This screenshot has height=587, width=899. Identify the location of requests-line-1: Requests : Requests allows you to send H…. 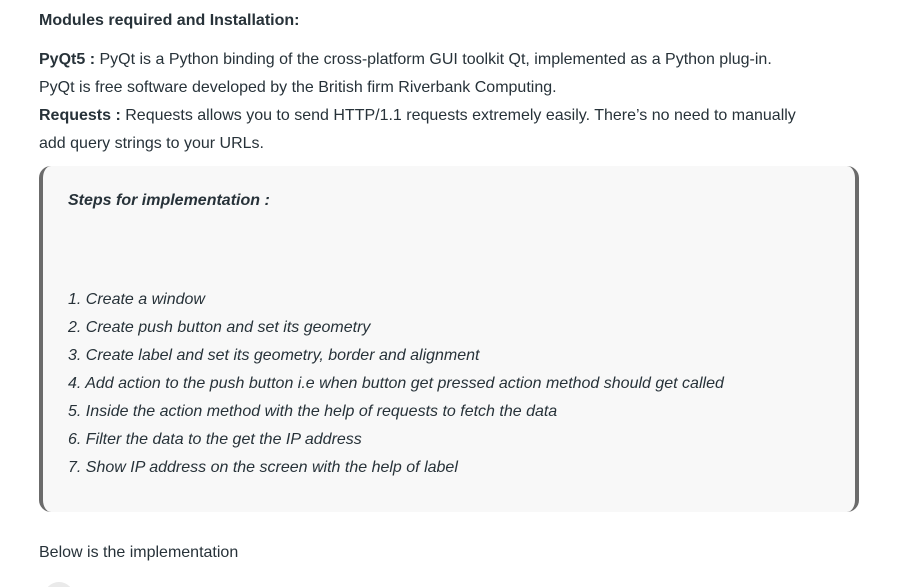
(454, 116).